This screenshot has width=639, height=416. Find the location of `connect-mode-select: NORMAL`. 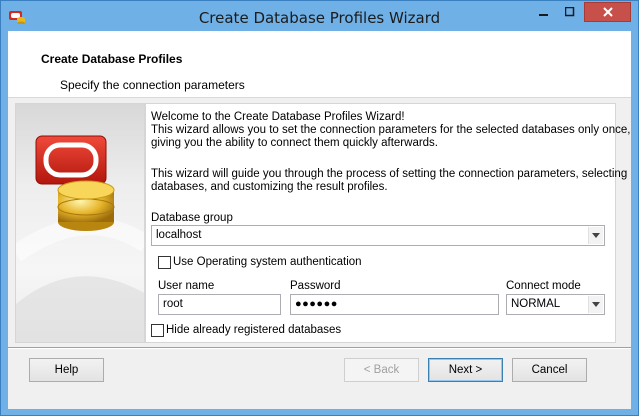

connect-mode-select: NORMAL is located at coordinates (555, 304).